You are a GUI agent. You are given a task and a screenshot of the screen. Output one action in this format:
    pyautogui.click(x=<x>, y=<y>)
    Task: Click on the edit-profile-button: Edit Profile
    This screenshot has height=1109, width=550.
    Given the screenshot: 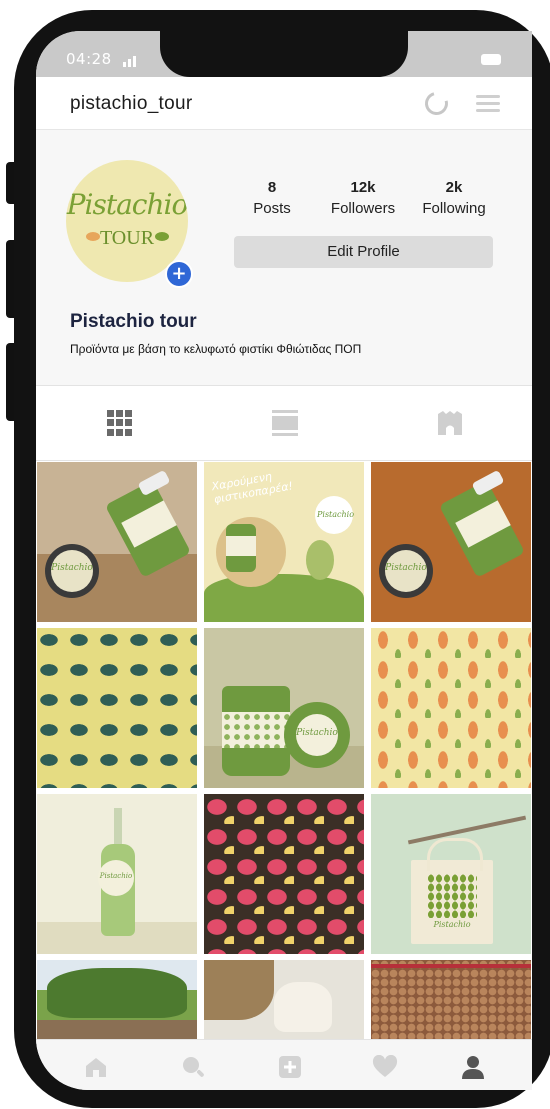 What is the action you would take?
    pyautogui.click(x=363, y=252)
    